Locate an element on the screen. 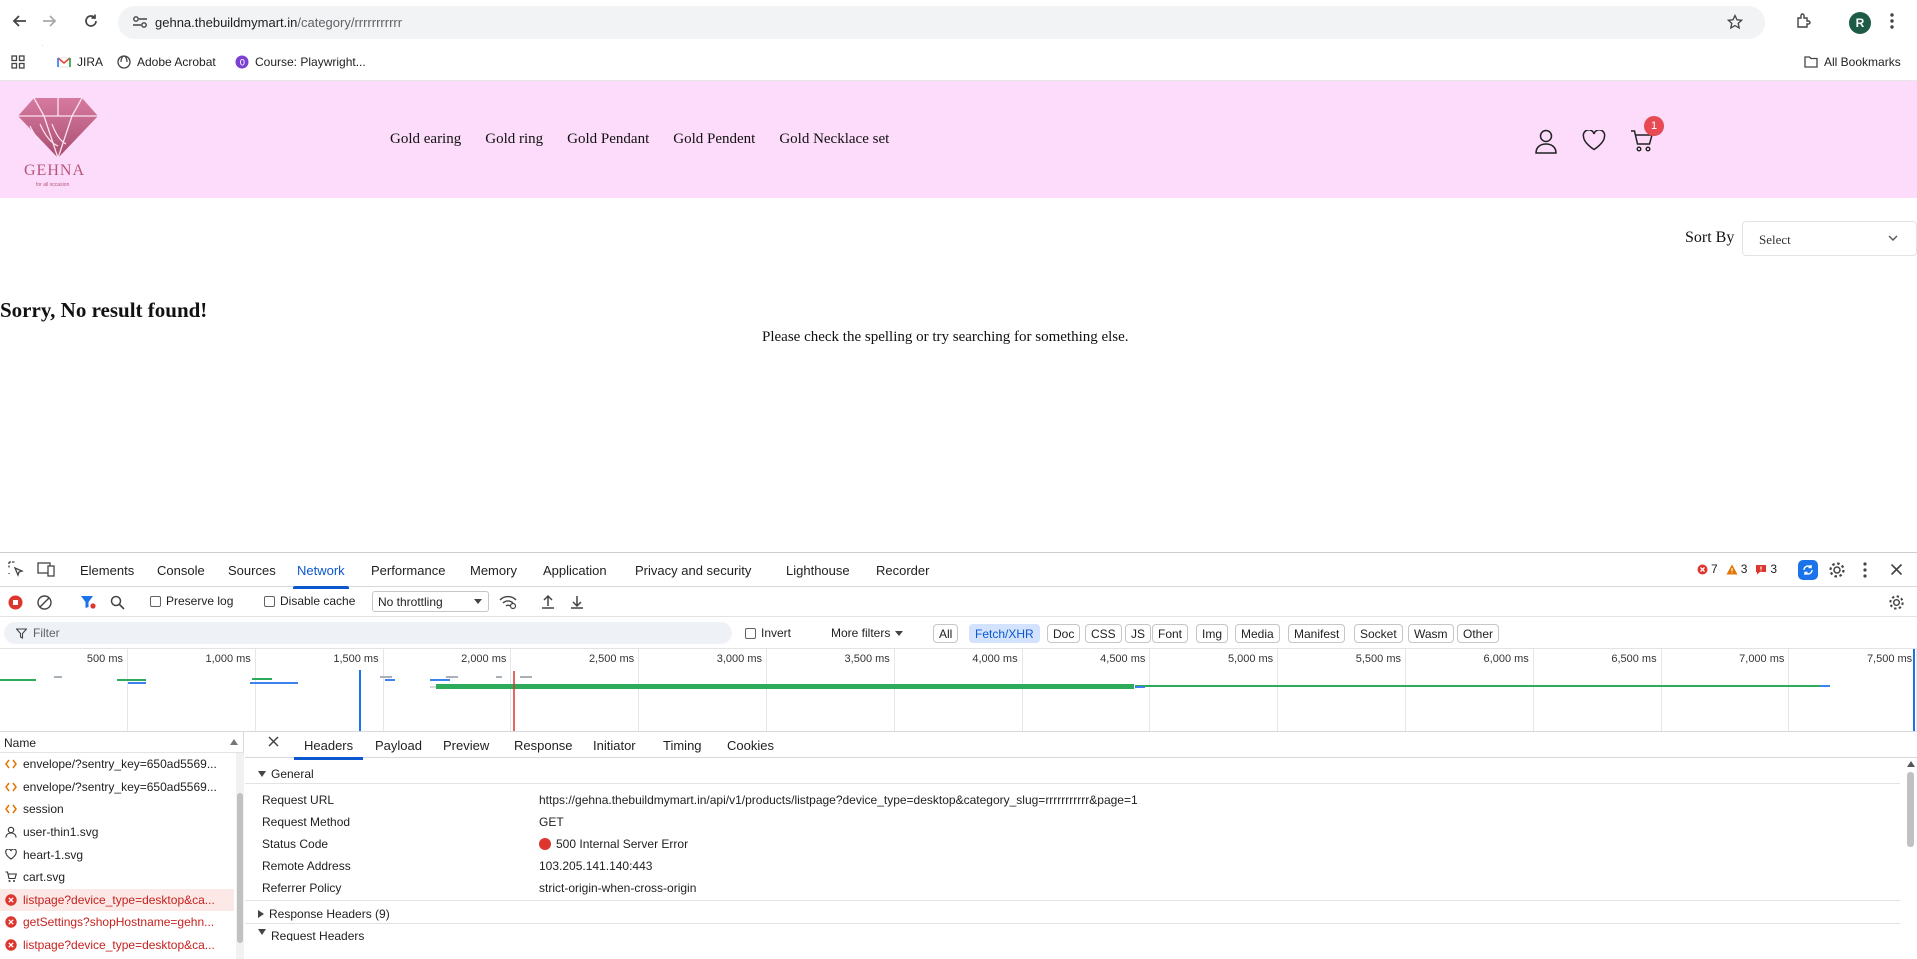 The width and height of the screenshot is (1917, 959). request-row: cart.svg is located at coordinates (117, 877).